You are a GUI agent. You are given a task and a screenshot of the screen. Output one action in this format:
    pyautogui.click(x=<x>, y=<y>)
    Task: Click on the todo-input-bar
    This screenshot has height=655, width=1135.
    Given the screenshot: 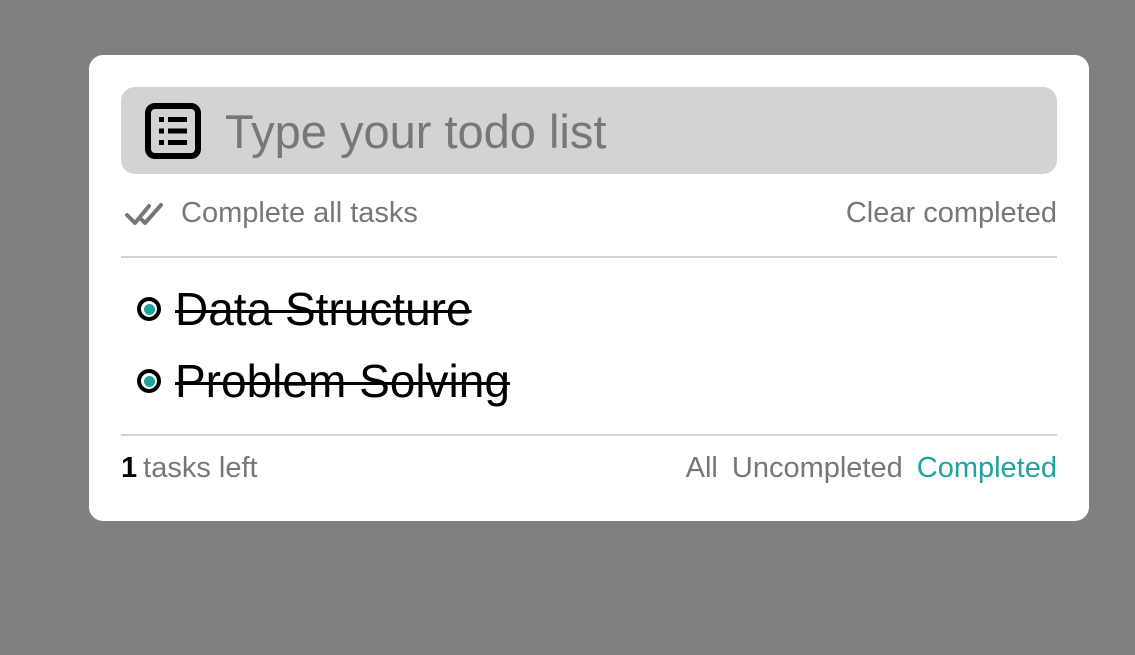 What is the action you would take?
    pyautogui.click(x=589, y=130)
    